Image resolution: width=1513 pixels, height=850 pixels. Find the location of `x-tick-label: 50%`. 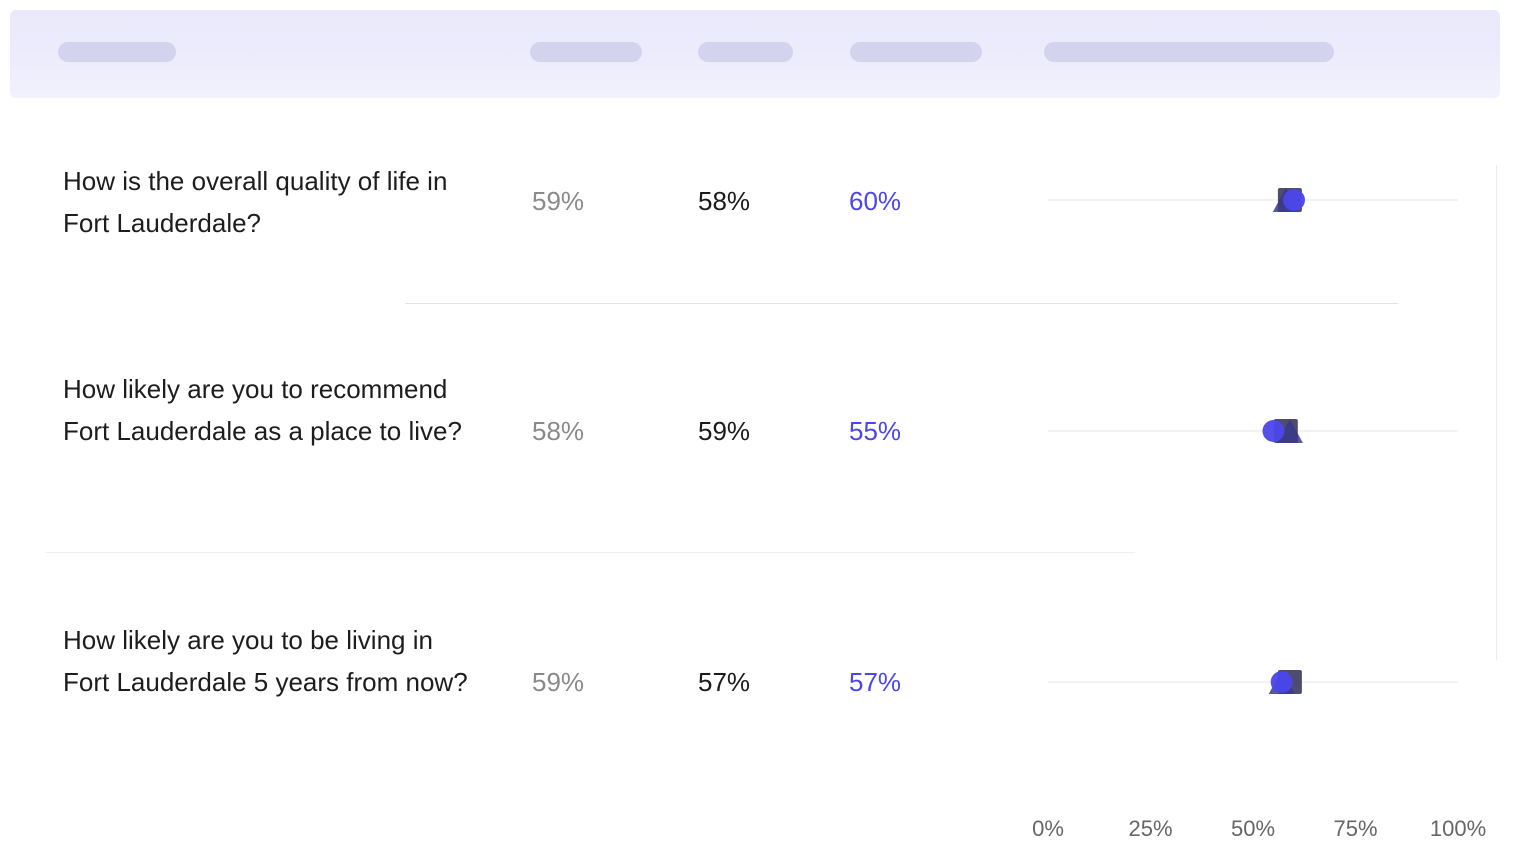

x-tick-label: 50% is located at coordinates (1253, 828).